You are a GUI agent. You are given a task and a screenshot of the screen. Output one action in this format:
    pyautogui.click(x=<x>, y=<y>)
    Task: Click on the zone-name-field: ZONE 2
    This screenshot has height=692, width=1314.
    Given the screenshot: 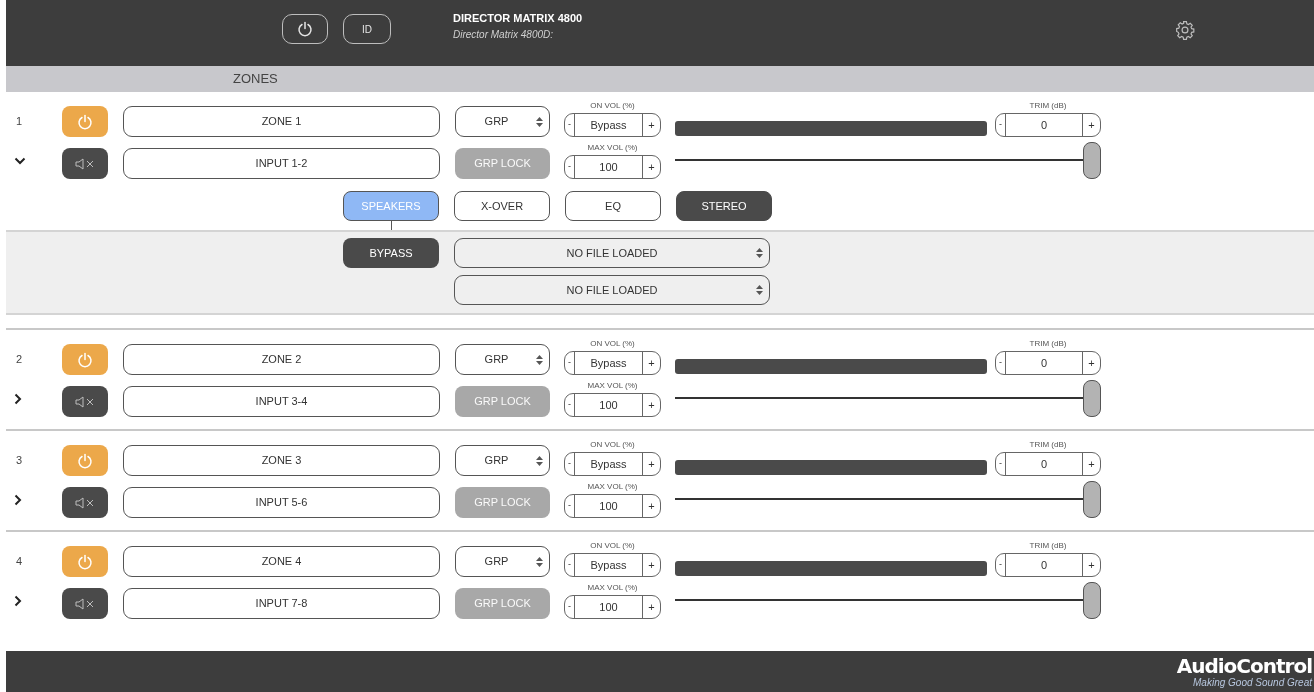 What is the action you would take?
    pyautogui.click(x=281, y=359)
    